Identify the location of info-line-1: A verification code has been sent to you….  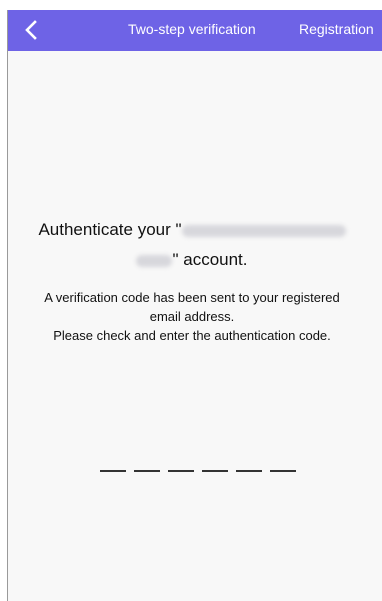
(192, 297).